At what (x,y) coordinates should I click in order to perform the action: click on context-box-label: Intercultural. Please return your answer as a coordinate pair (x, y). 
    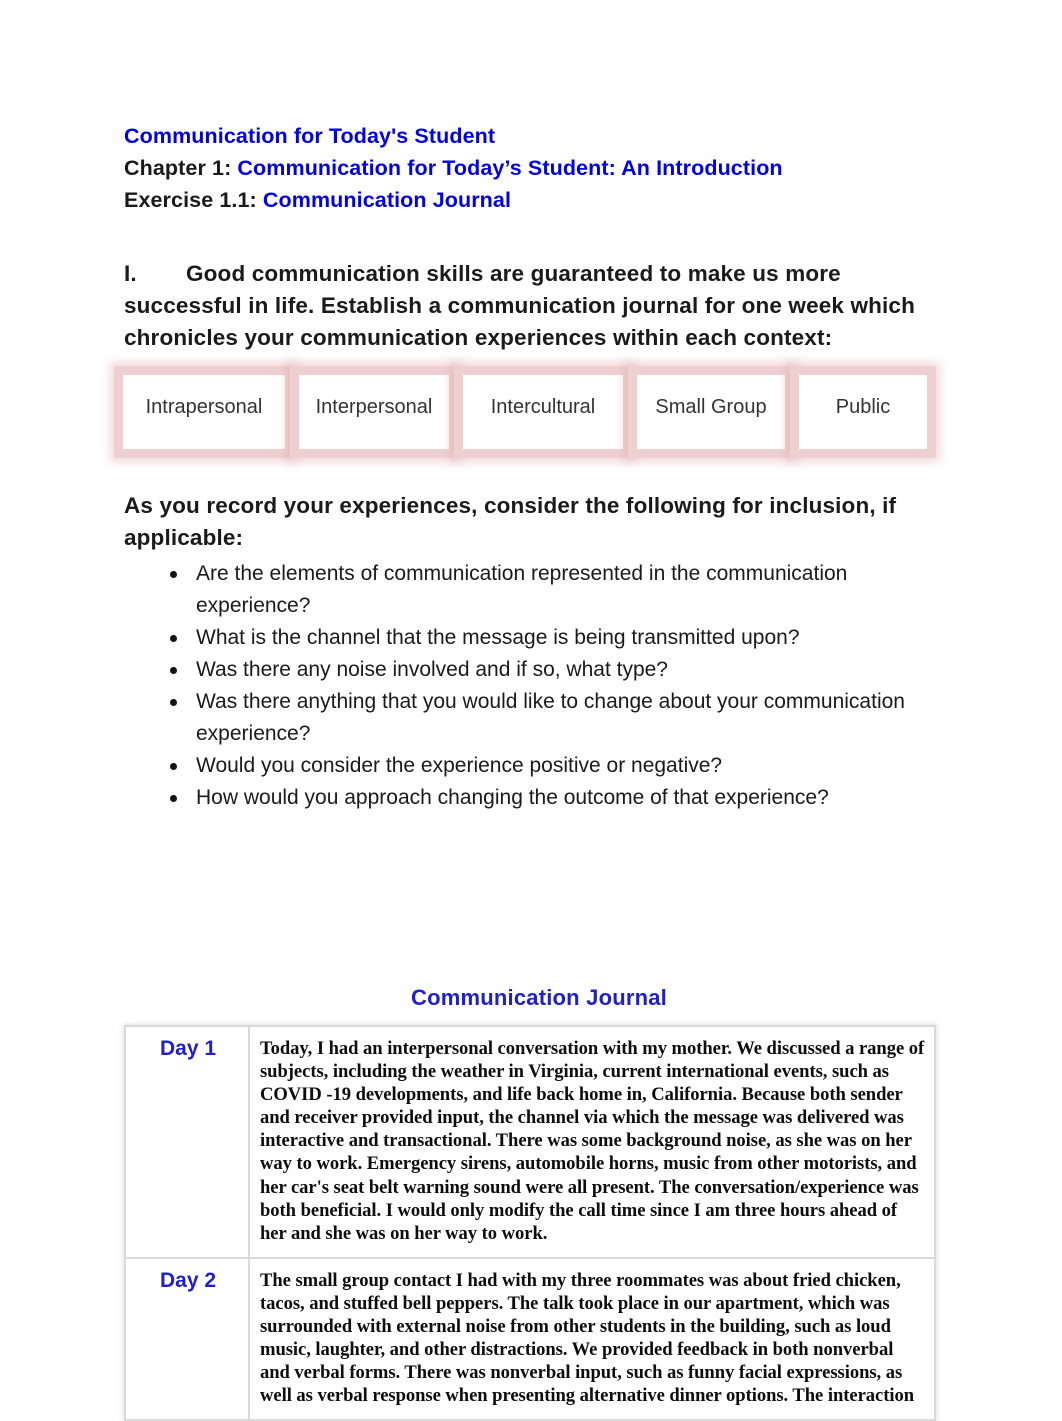
    Looking at the image, I should click on (543, 407).